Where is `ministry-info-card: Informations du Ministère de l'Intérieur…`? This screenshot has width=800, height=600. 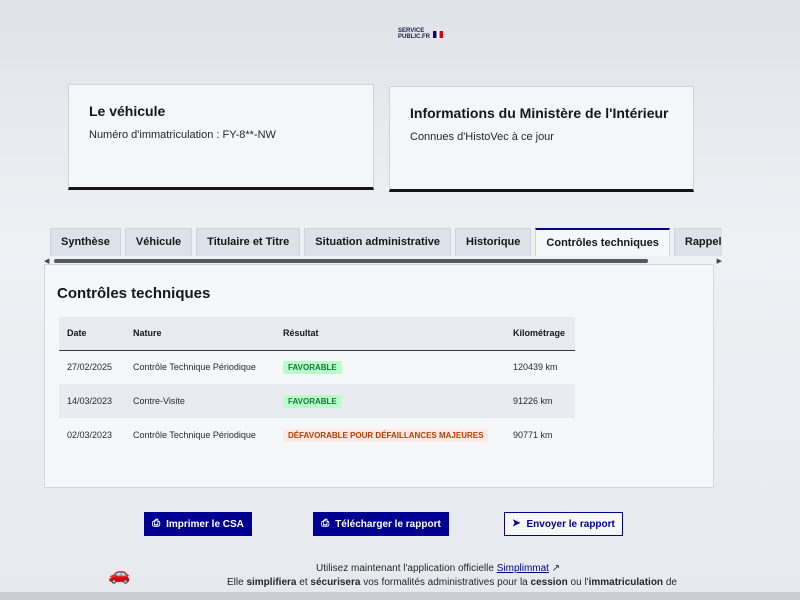 ministry-info-card: Informations du Ministère de l'Intérieur… is located at coordinates (541, 139).